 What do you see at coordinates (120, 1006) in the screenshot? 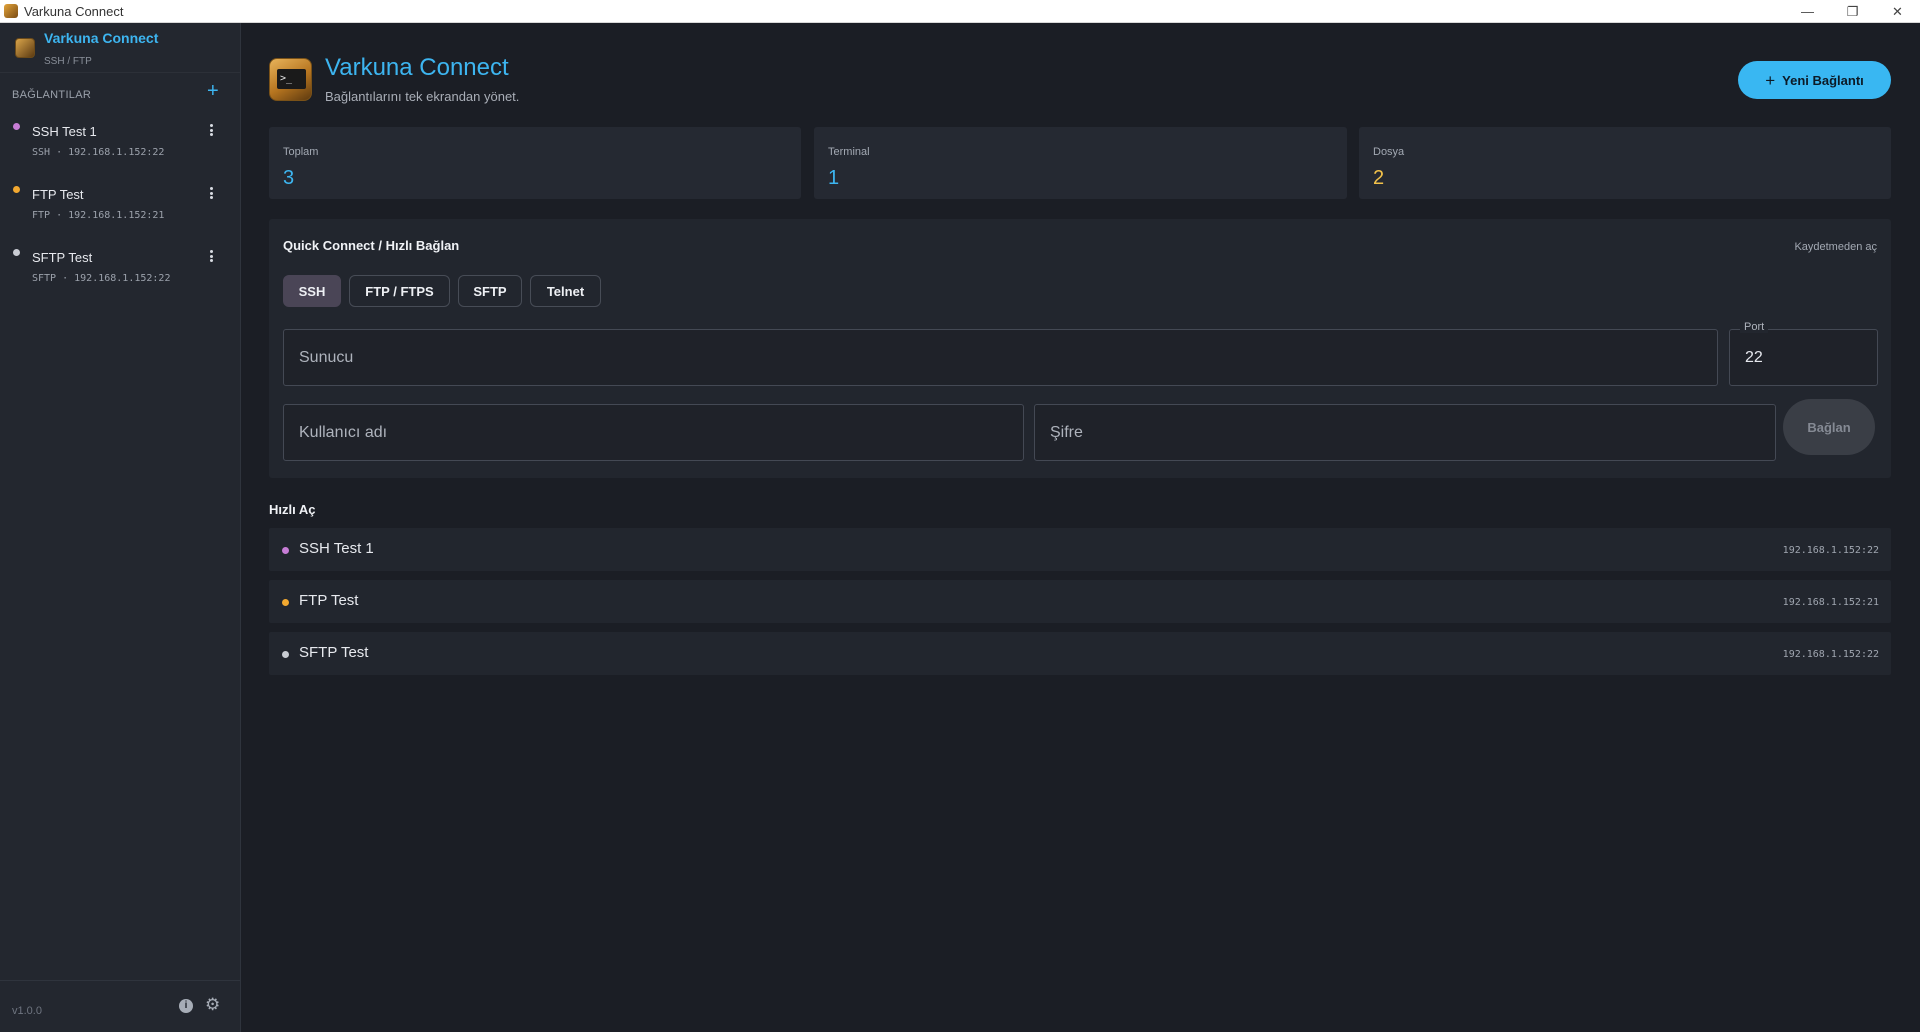
I see `sidebar-footer: v1.0.0 i ⚙` at bounding box center [120, 1006].